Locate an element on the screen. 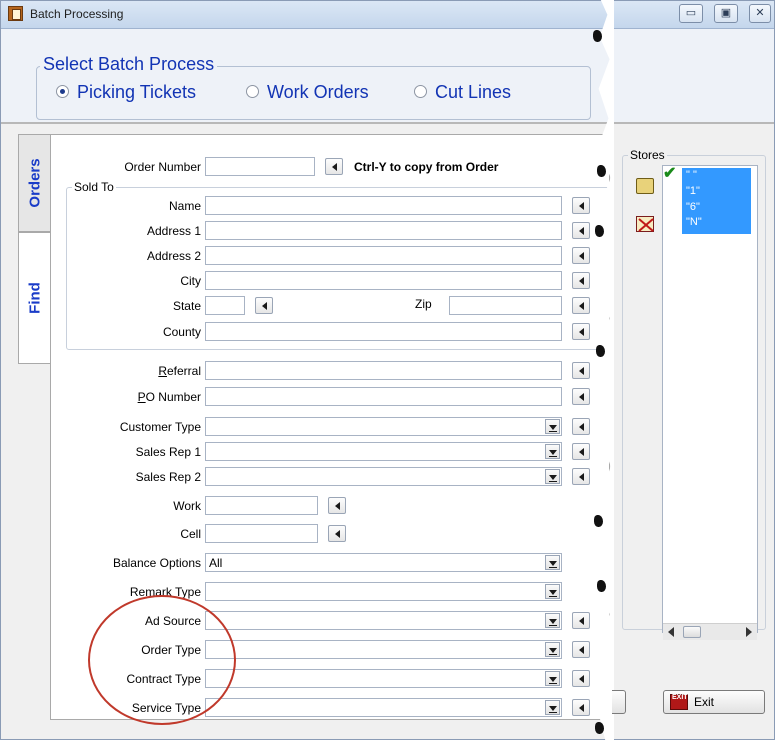  work-label: Work is located at coordinates (187, 506).